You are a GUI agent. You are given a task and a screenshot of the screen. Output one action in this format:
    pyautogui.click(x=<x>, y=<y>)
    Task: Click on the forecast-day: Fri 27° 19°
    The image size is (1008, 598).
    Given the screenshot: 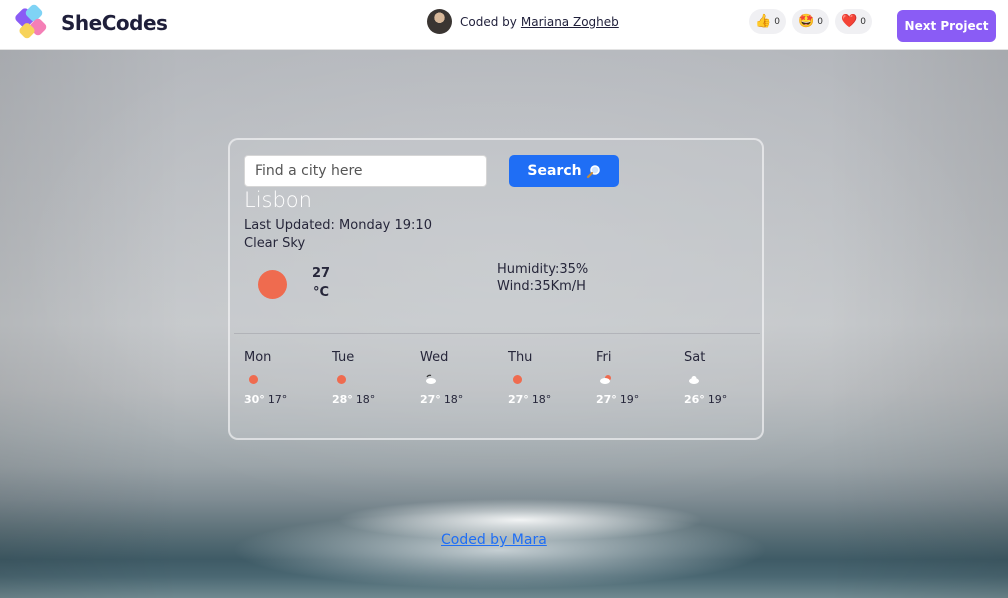 What is the action you would take?
    pyautogui.click(x=636, y=378)
    